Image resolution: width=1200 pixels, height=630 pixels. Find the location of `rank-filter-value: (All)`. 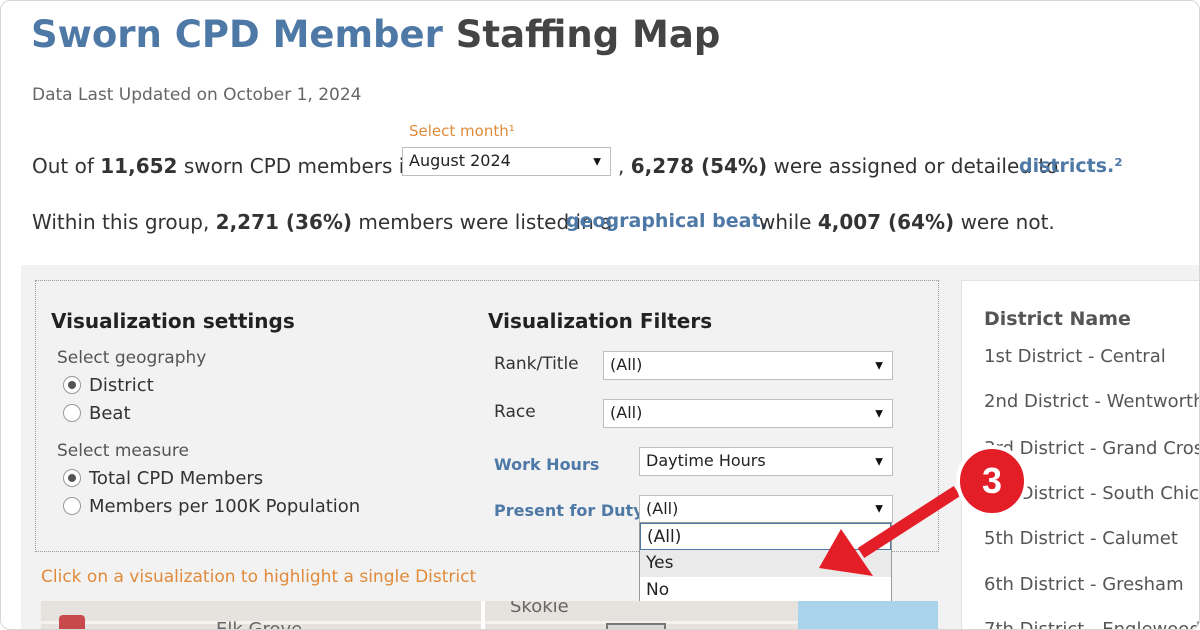

rank-filter-value: (All) is located at coordinates (626, 364).